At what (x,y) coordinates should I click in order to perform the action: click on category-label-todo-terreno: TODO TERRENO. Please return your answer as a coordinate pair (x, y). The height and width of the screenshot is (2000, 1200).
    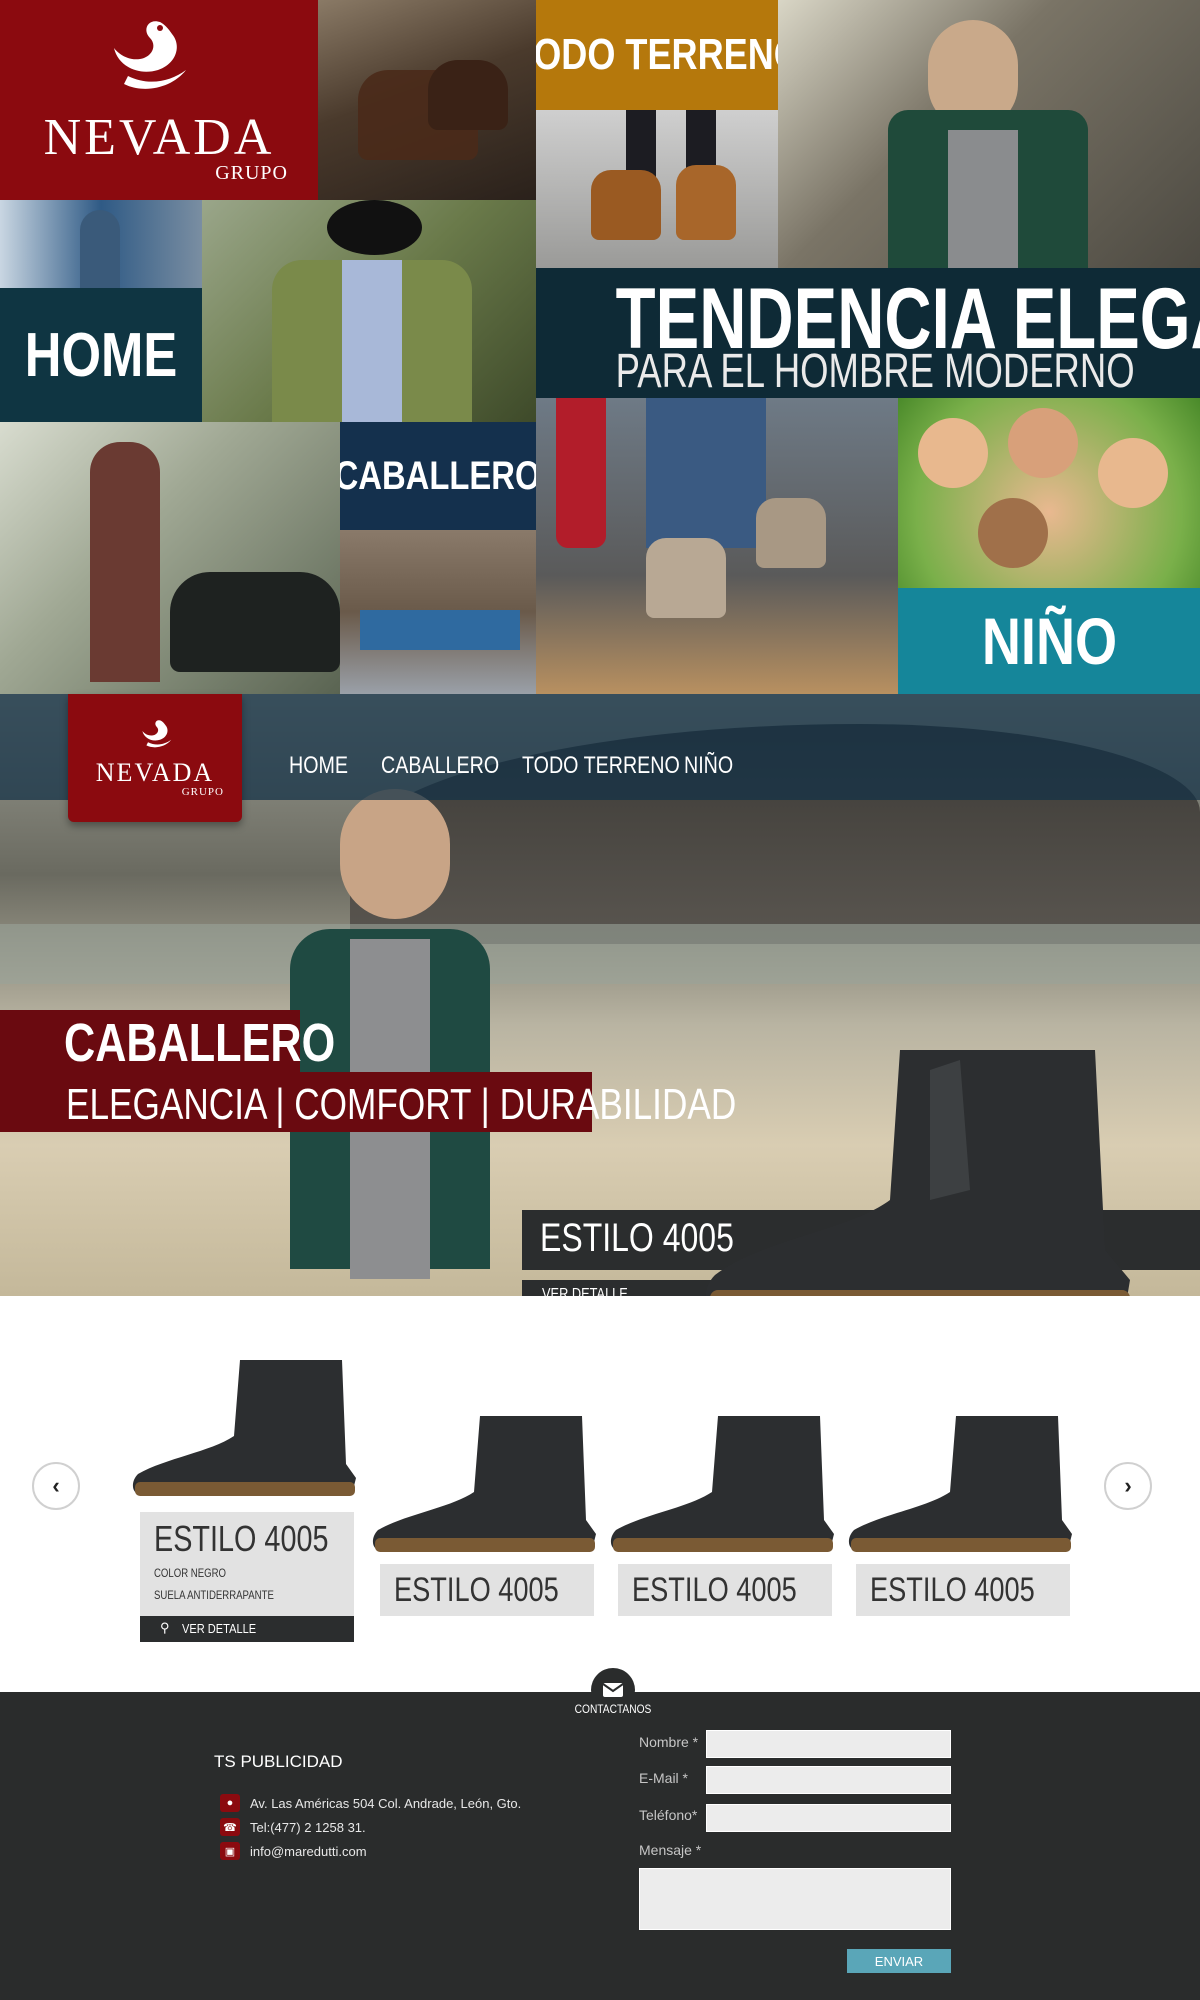
    Looking at the image, I should click on (657, 54).